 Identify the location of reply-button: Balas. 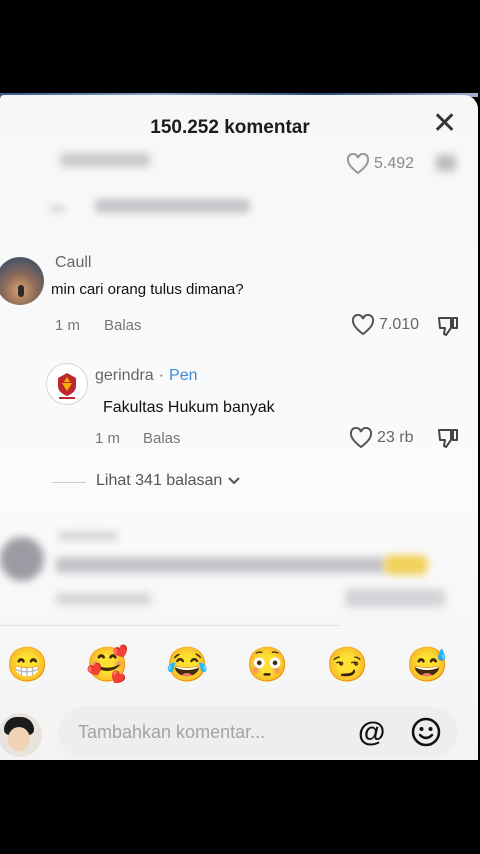
(123, 325).